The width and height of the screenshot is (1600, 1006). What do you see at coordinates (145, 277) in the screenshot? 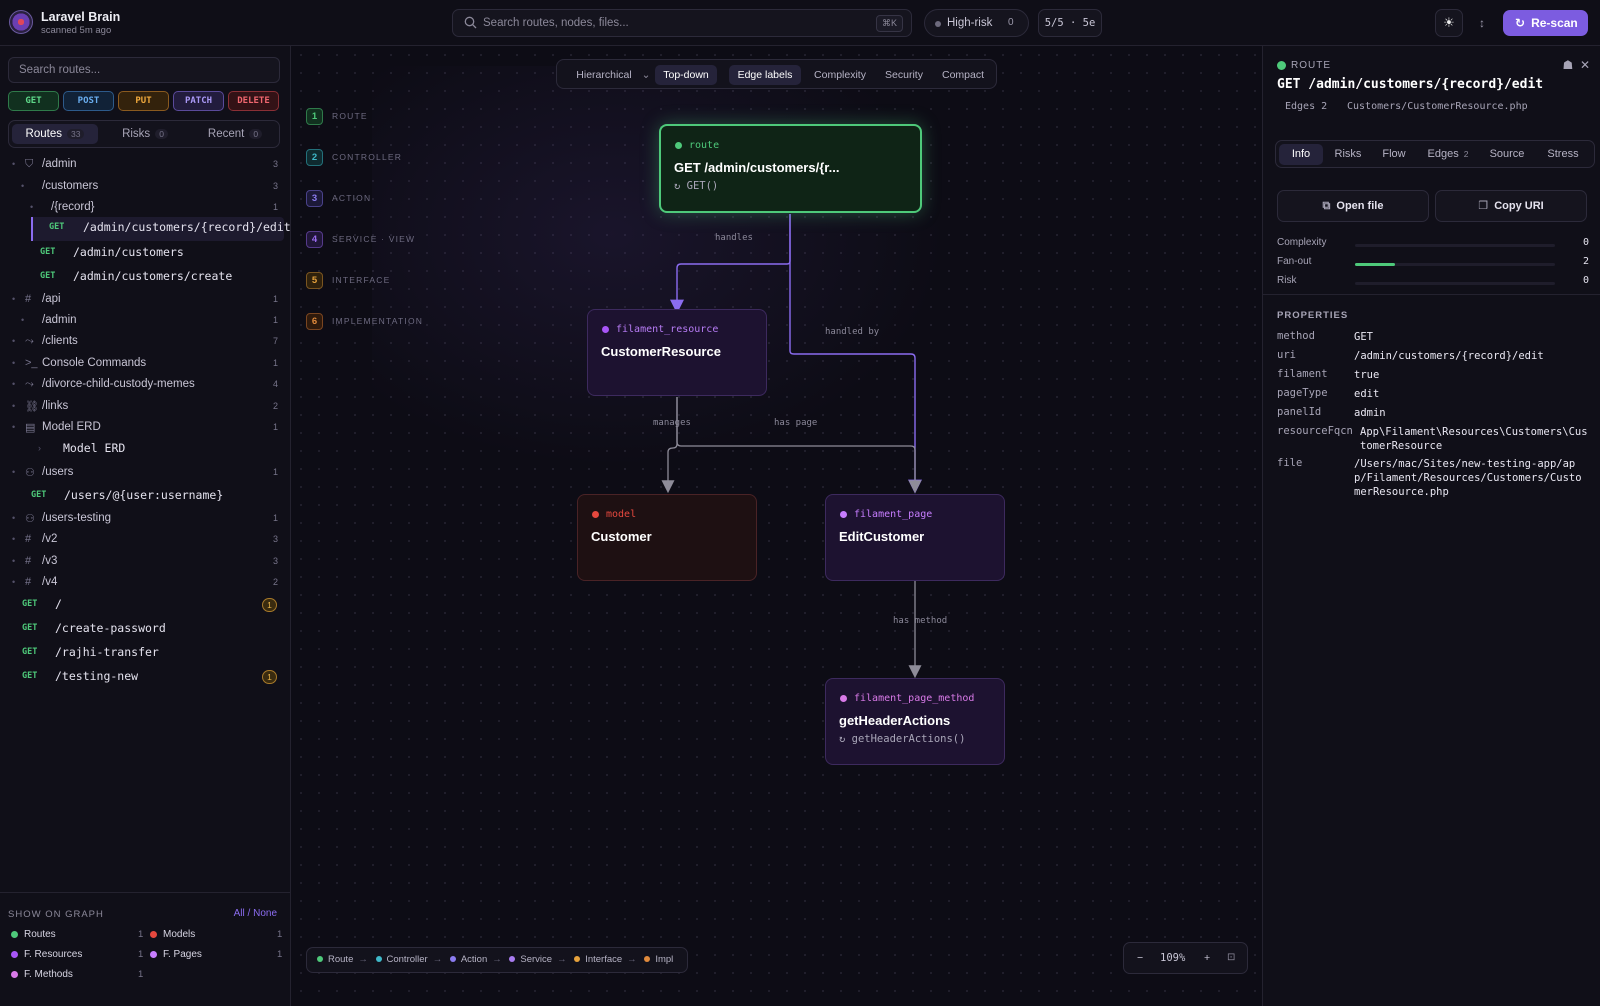
I see `route-row: GET/admin/customers/create` at bounding box center [145, 277].